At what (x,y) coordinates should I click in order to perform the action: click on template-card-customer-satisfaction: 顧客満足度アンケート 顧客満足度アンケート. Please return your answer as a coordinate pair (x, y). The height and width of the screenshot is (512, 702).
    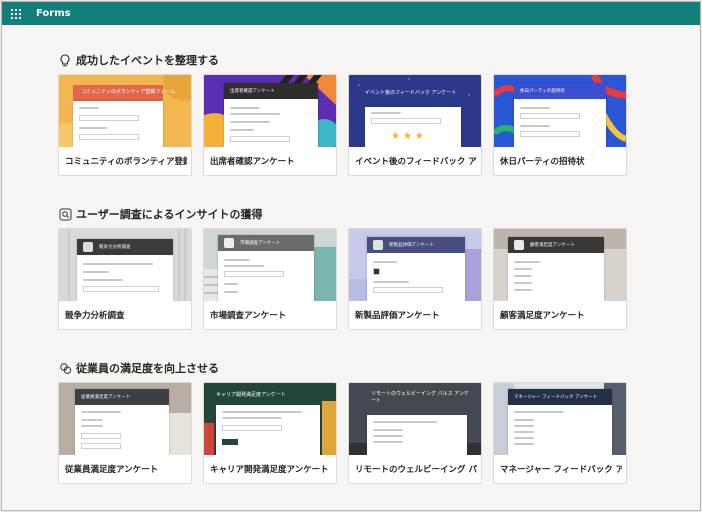
    Looking at the image, I should click on (560, 279).